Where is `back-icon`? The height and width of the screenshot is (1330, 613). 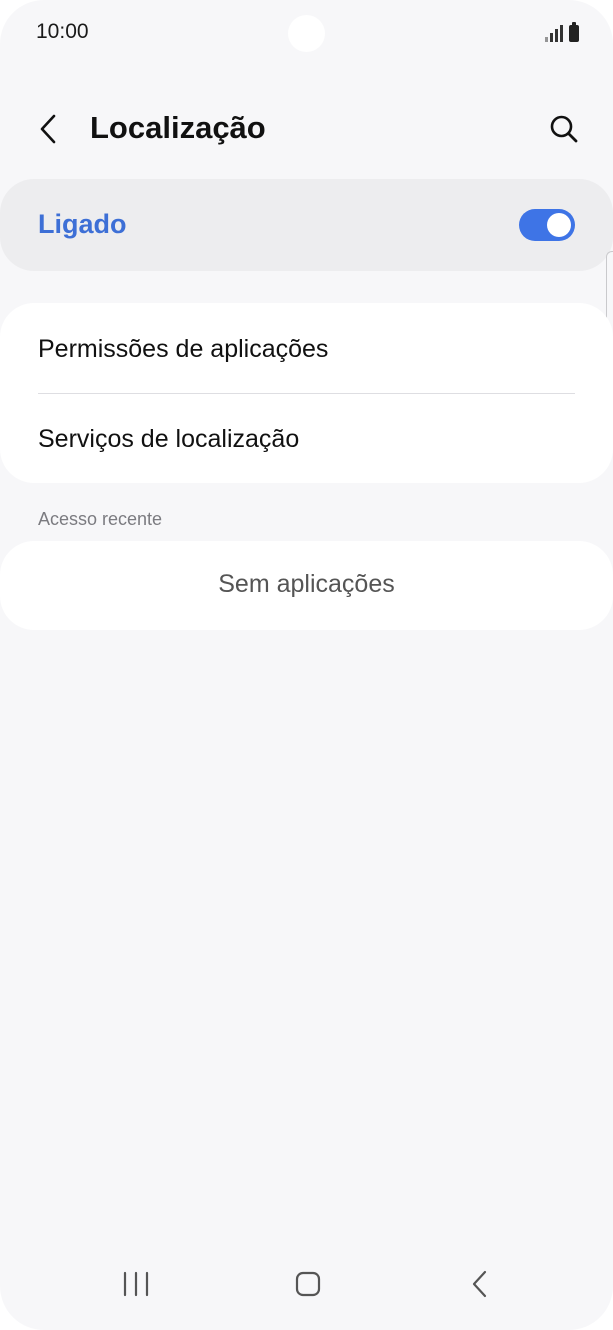 back-icon is located at coordinates (479, 1284).